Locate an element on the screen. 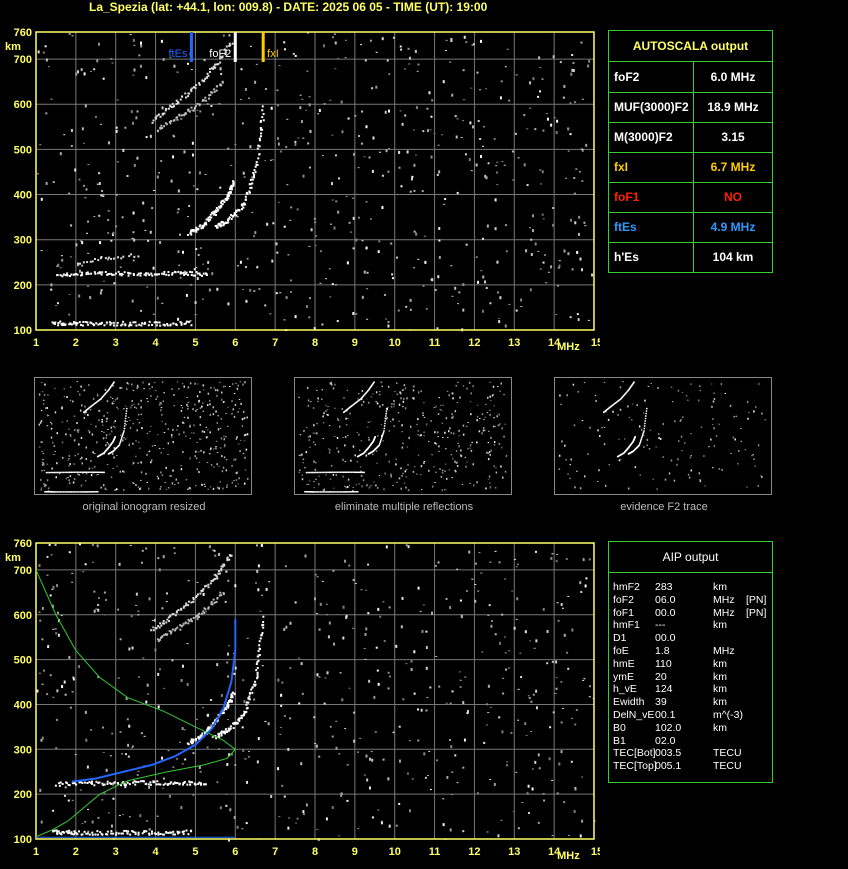  autoscala-value: 18.9 MHz is located at coordinates (733, 107).